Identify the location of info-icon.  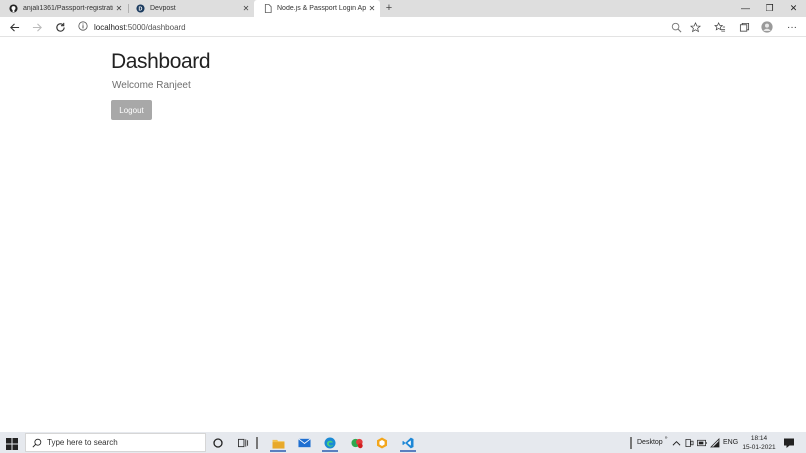
(83, 27).